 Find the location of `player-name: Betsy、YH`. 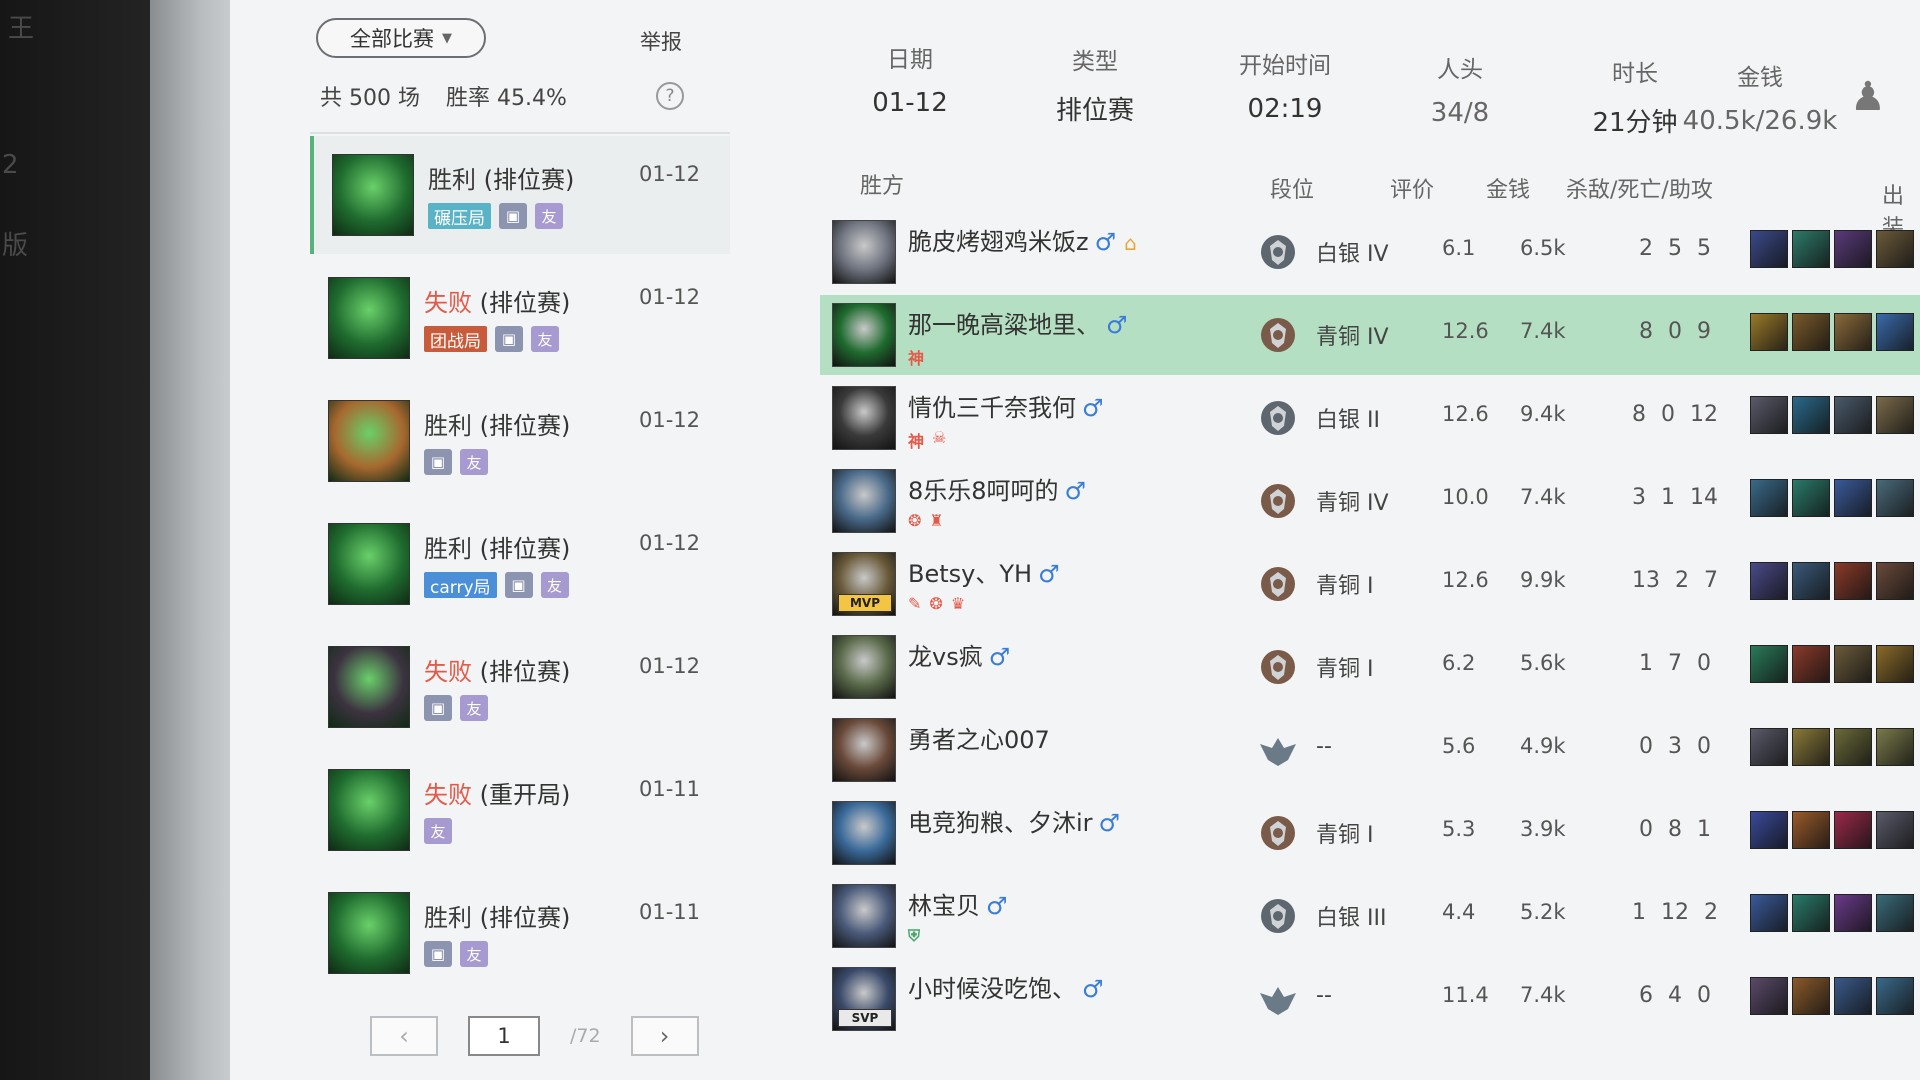

player-name: Betsy、YH is located at coordinates (970, 574).